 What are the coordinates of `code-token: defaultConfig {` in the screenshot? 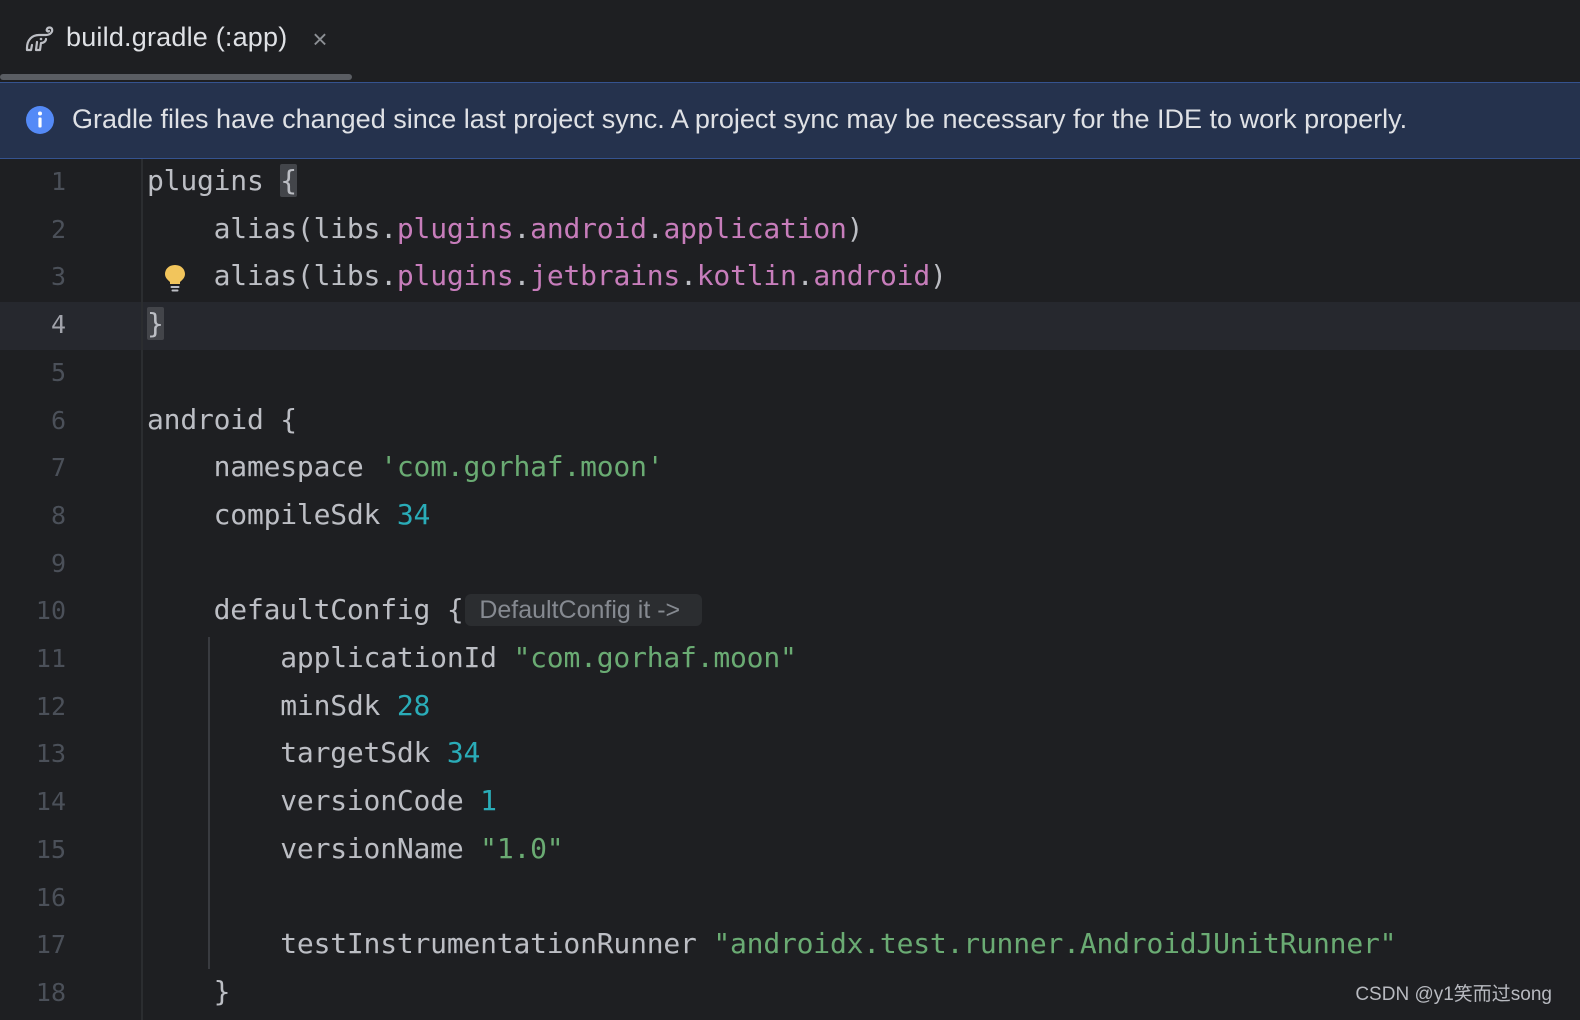 It's located at (305, 610).